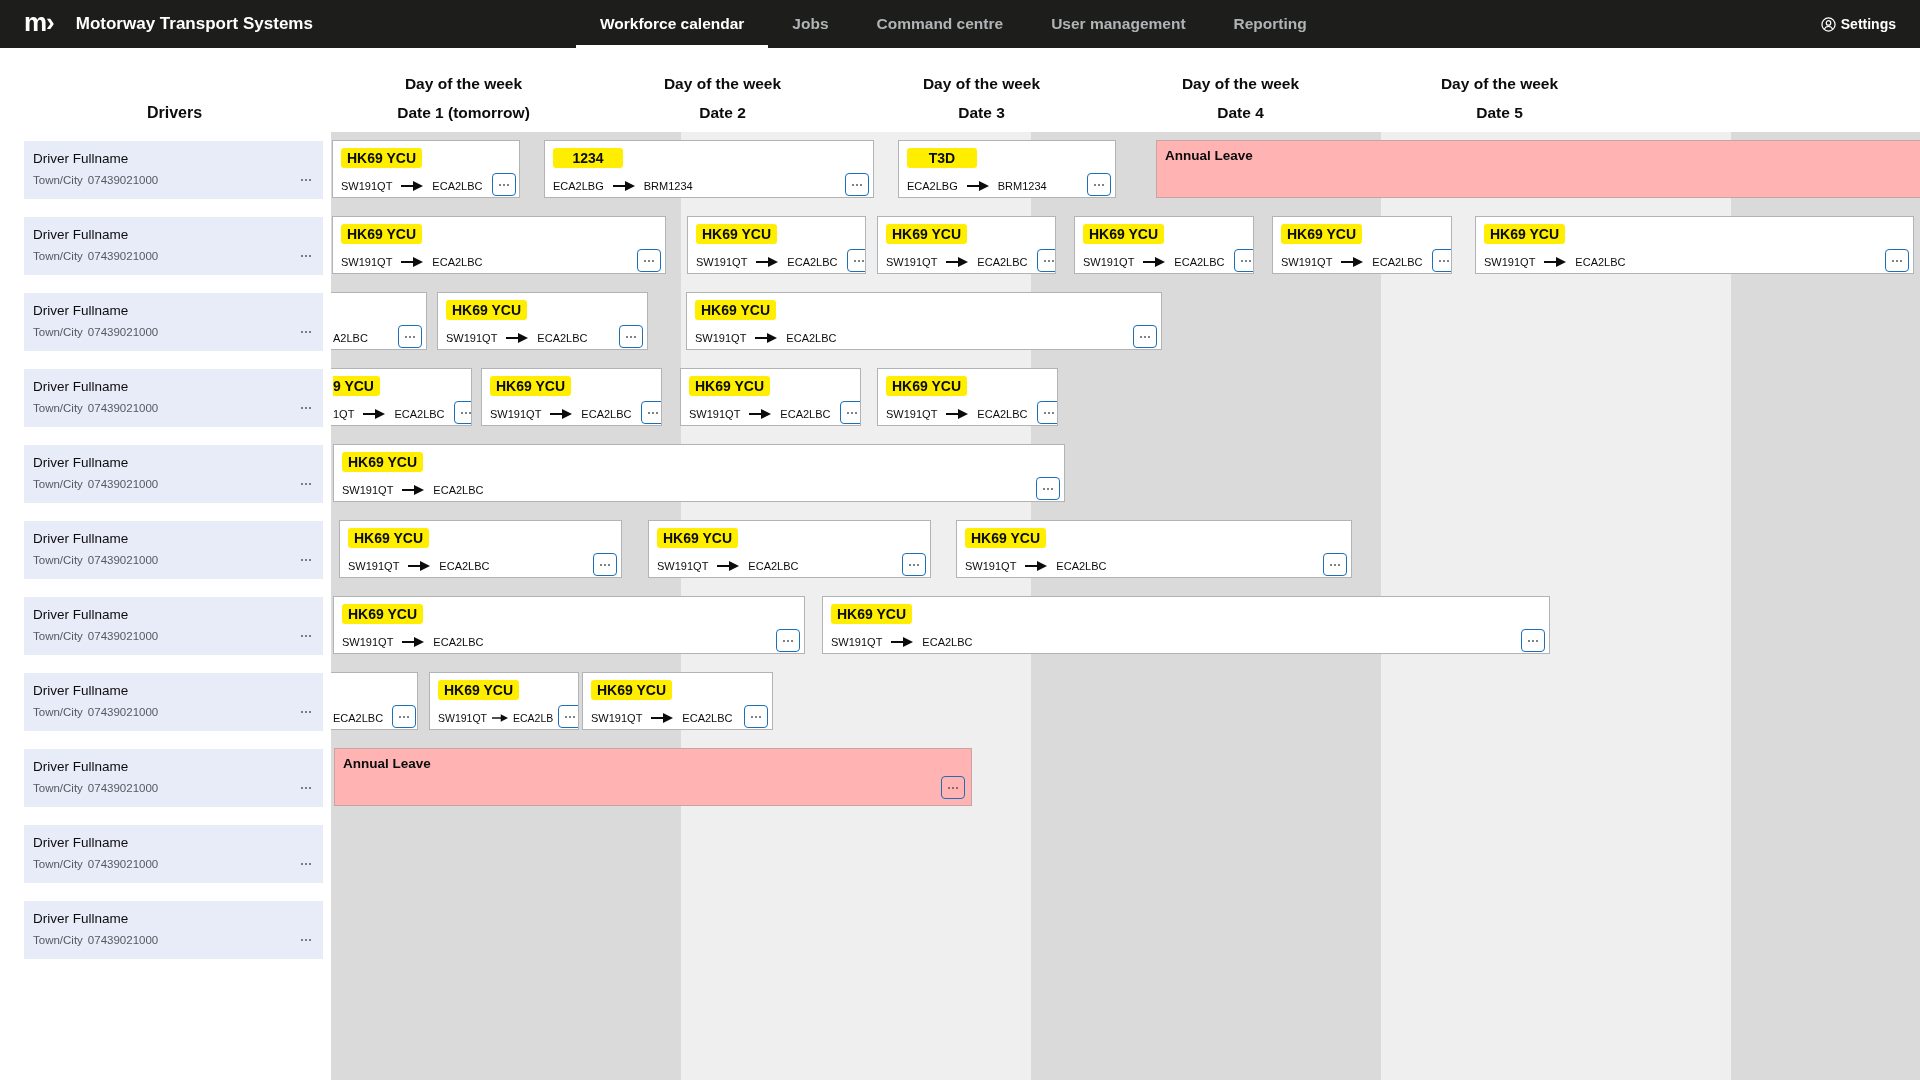 This screenshot has width=1920, height=1080. What do you see at coordinates (810, 24) in the screenshot?
I see `nav-tab: Jobs` at bounding box center [810, 24].